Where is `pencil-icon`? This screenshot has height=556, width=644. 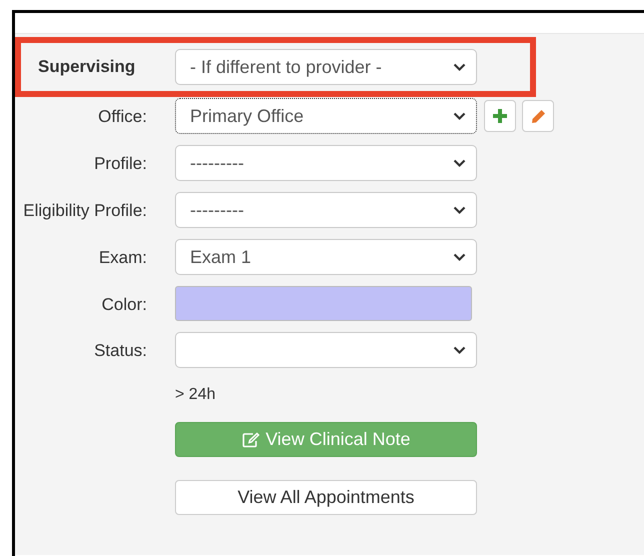 pencil-icon is located at coordinates (538, 116).